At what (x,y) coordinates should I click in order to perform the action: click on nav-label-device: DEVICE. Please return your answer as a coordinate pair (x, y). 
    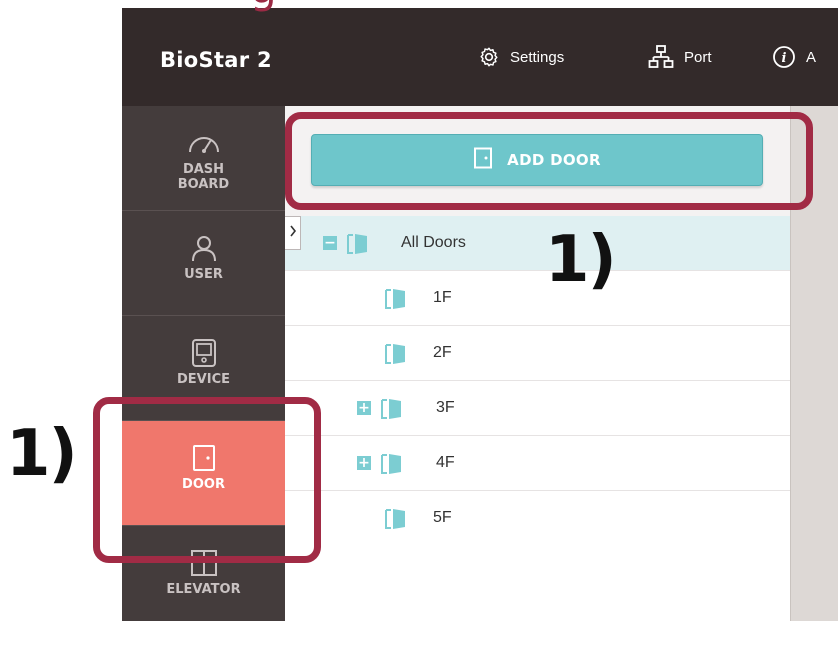
    Looking at the image, I should click on (203, 379).